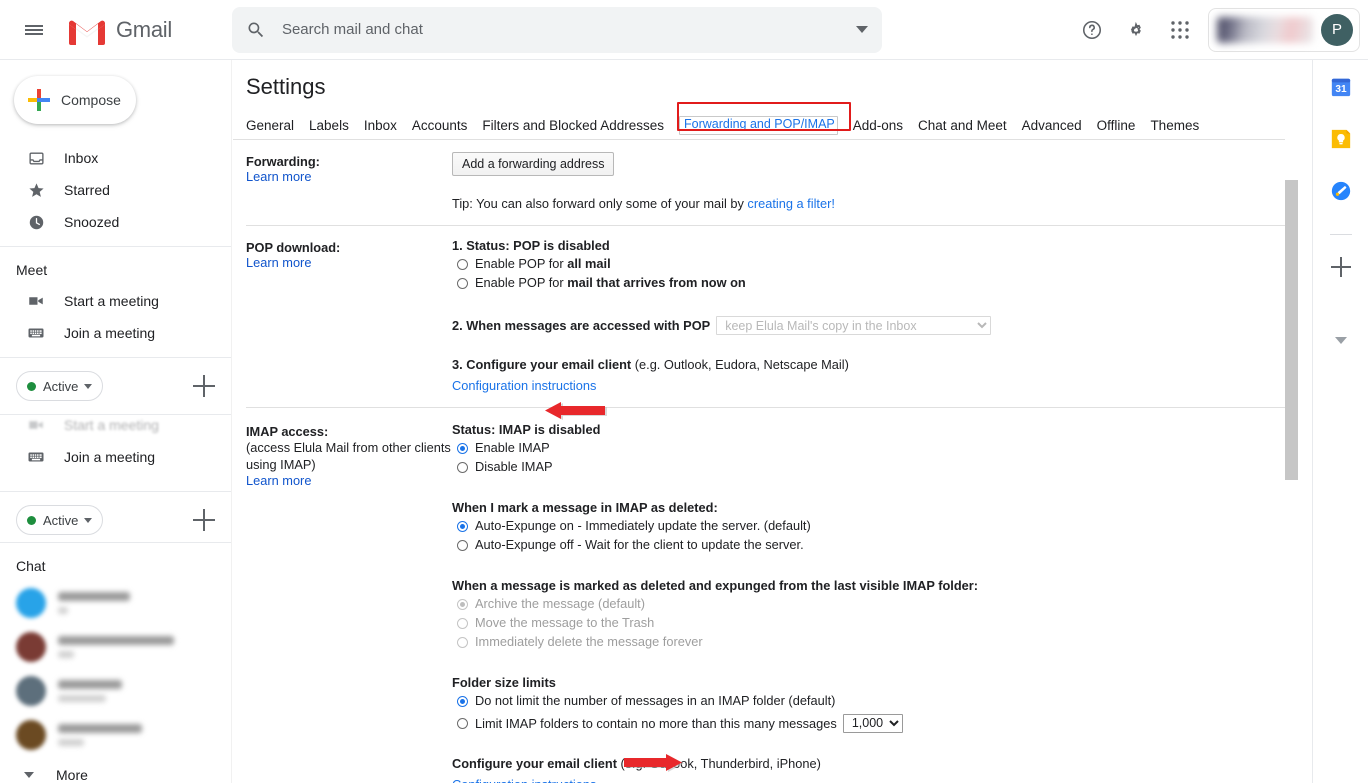 The height and width of the screenshot is (783, 1368). Describe the element at coordinates (31, 520) in the screenshot. I see `status-dot-icon` at that location.